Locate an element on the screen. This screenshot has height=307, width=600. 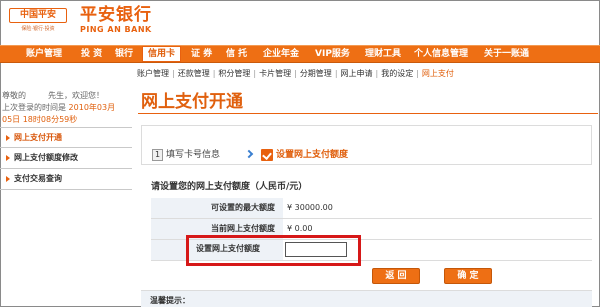
max-limit-label: 可设置的最大额度 is located at coordinates (217, 208).